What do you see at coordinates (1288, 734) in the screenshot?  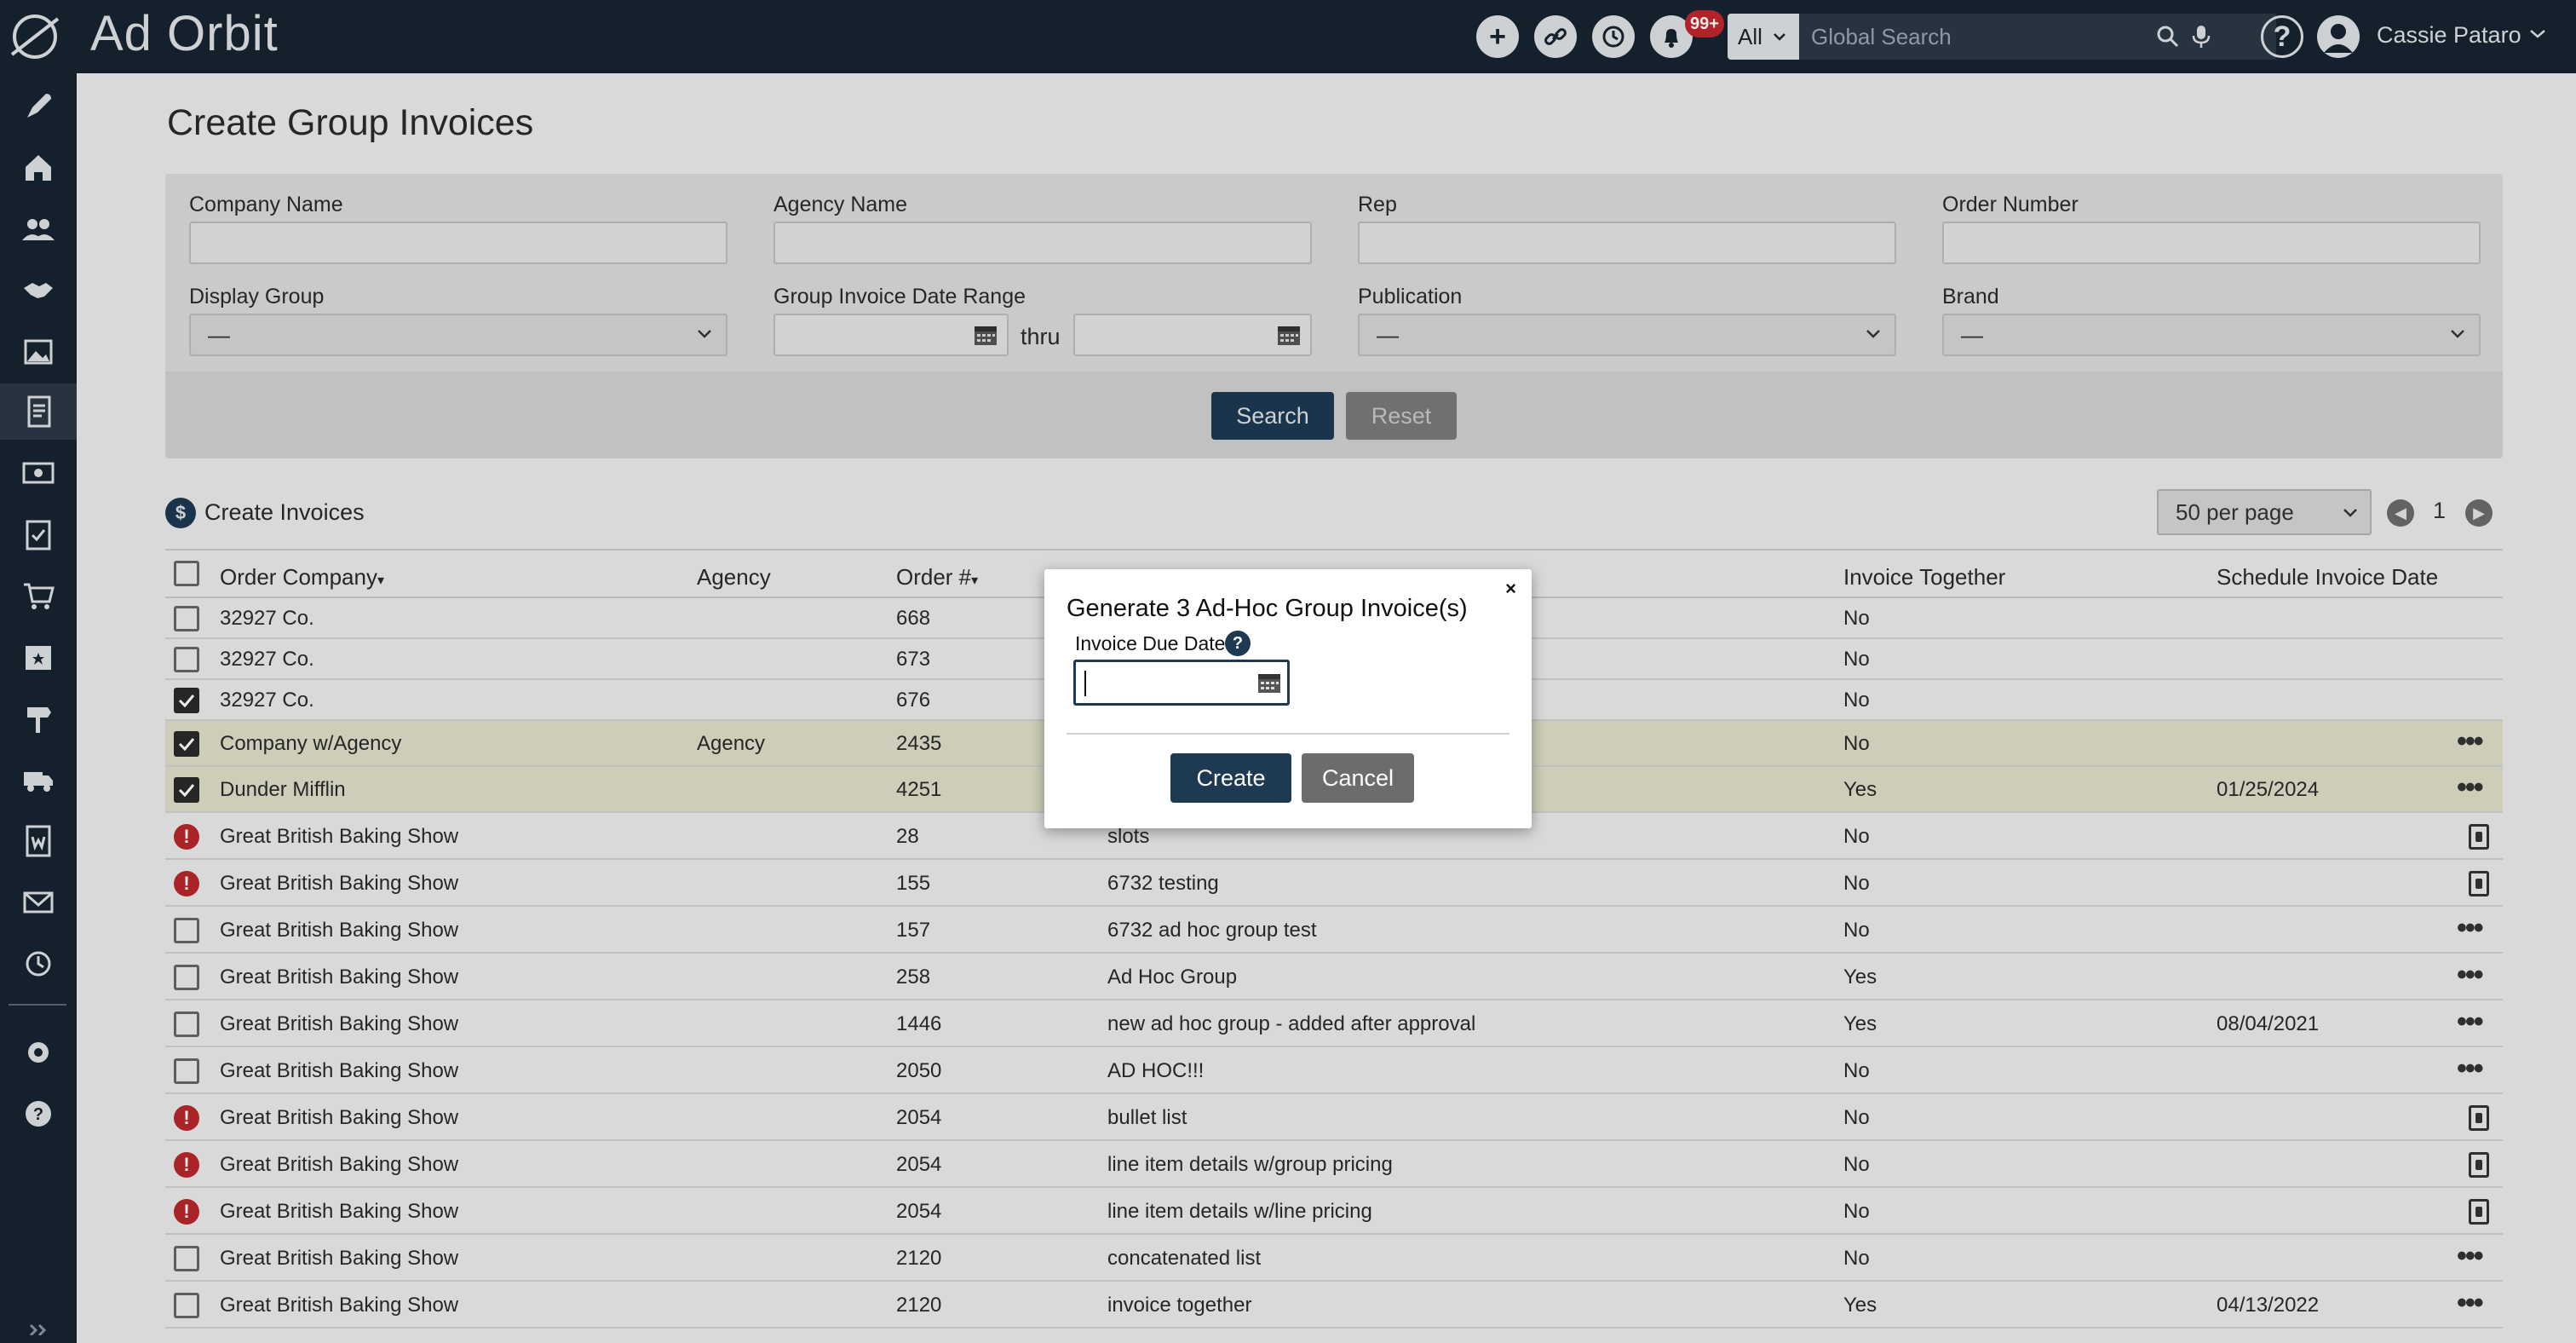 I see `dialog-divider` at bounding box center [1288, 734].